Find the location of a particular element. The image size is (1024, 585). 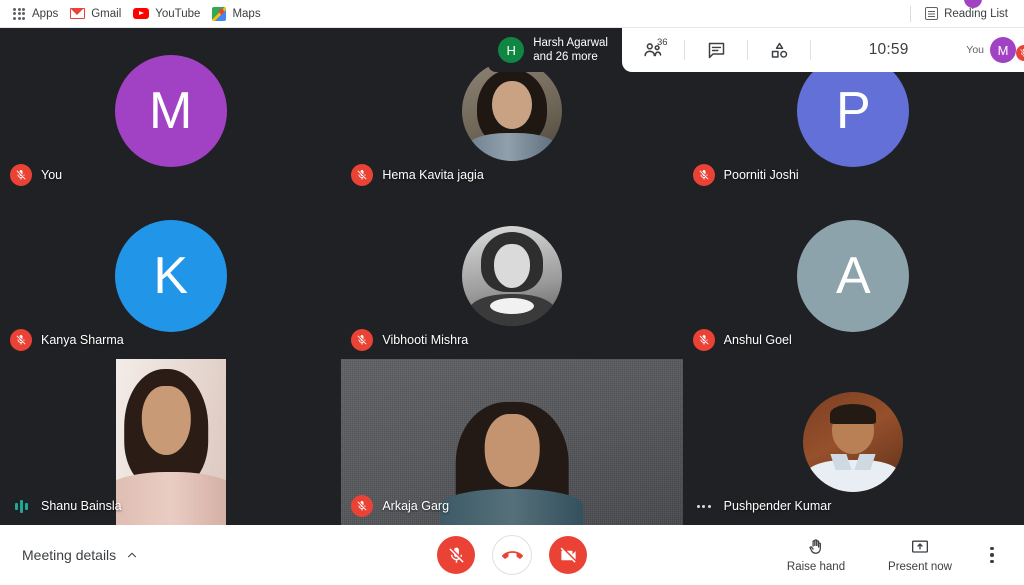

avatar-initial: M is located at coordinates (170, 110).